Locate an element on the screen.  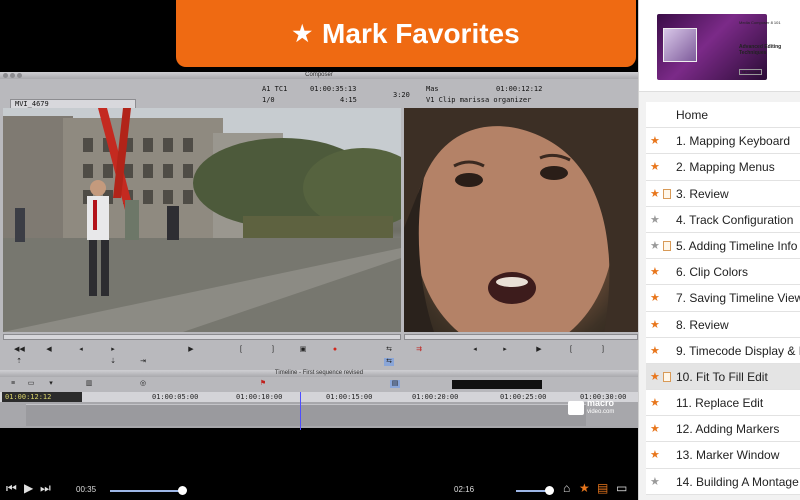
lesson-label: 14. Building A Montage is located at coordinates (737, 481).